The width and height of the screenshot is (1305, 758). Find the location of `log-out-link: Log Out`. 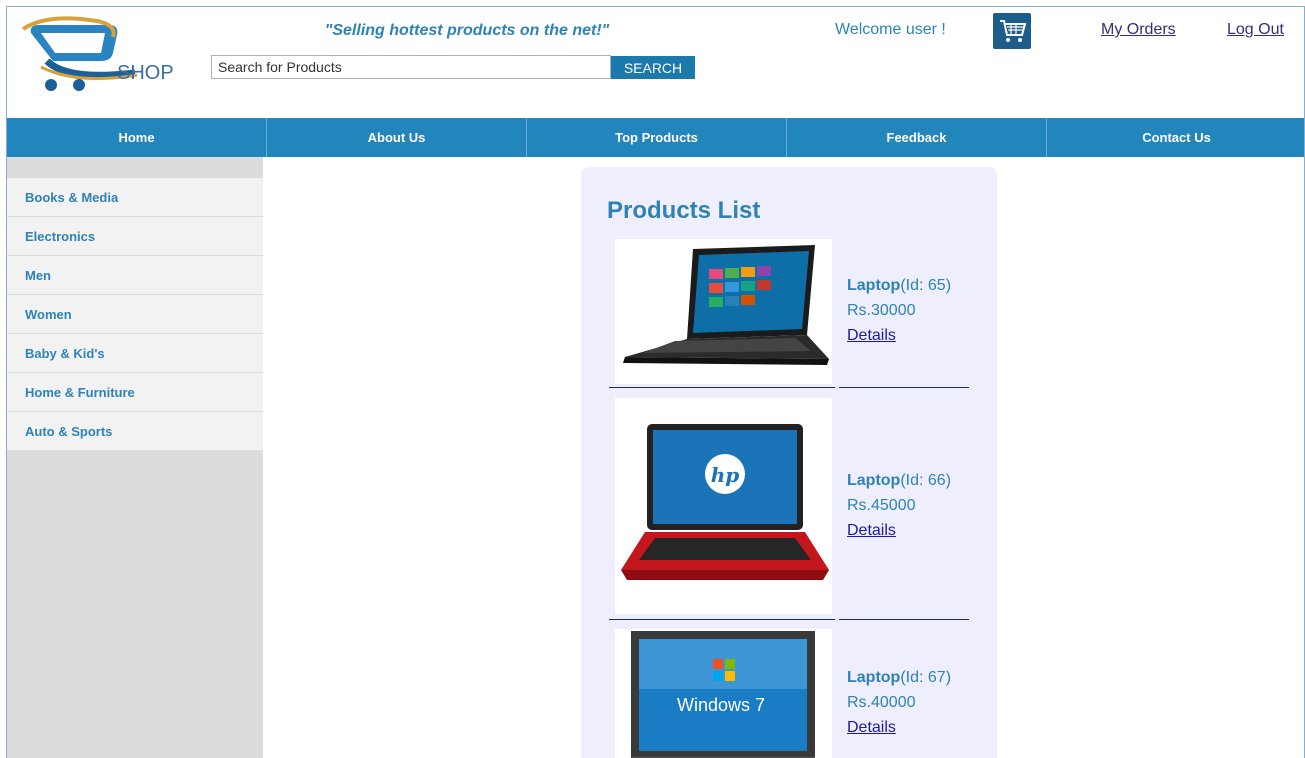

log-out-link: Log Out is located at coordinates (1255, 30).